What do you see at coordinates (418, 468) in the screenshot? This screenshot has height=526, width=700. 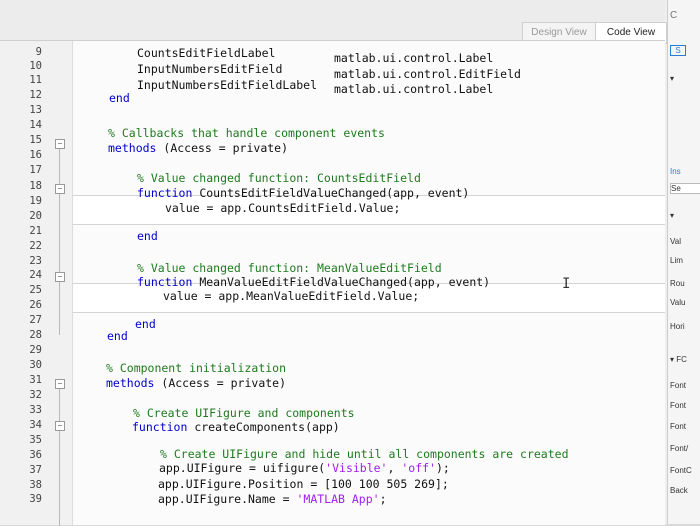 I see `string-literal: 'off'` at bounding box center [418, 468].